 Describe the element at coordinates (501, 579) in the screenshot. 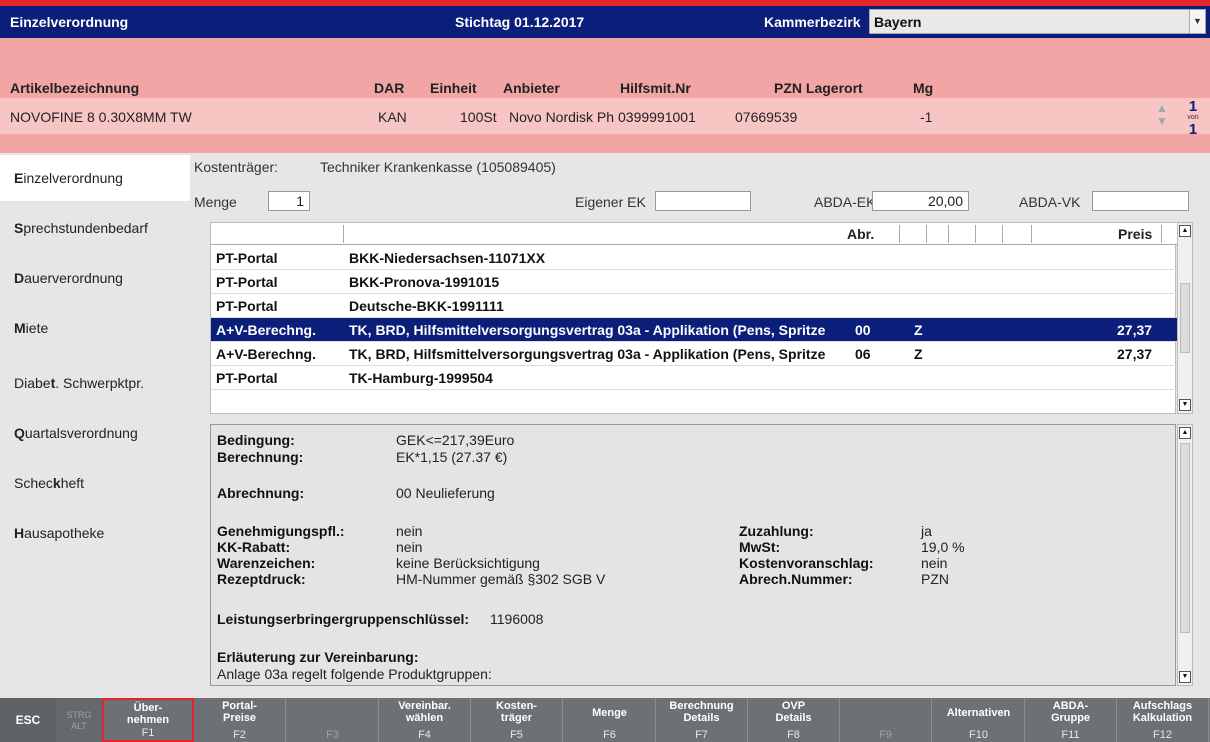

I see `rezeptdruck-value: HM-Nummer gemäß §302 SGB V` at that location.